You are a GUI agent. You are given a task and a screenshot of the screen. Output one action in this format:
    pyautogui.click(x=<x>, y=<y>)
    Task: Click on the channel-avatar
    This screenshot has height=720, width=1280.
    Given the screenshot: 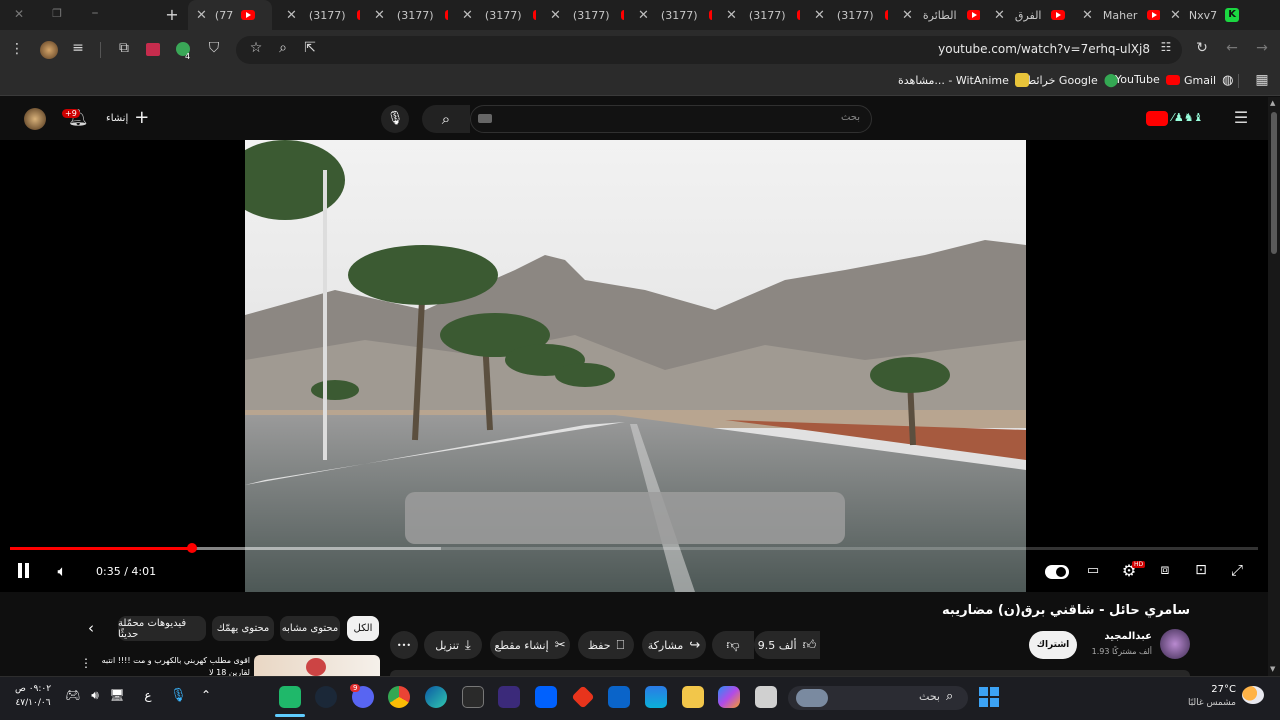 What is the action you would take?
    pyautogui.click(x=1175, y=644)
    